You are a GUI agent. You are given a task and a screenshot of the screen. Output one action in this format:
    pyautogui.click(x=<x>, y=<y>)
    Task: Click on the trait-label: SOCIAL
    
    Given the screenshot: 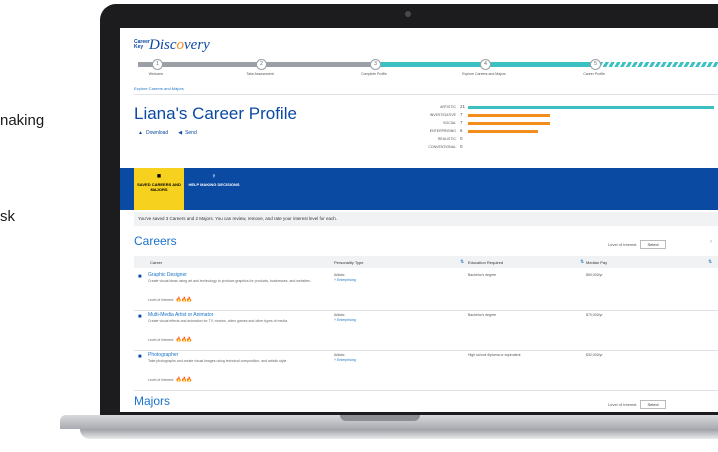 What is the action you would take?
    pyautogui.click(x=449, y=123)
    